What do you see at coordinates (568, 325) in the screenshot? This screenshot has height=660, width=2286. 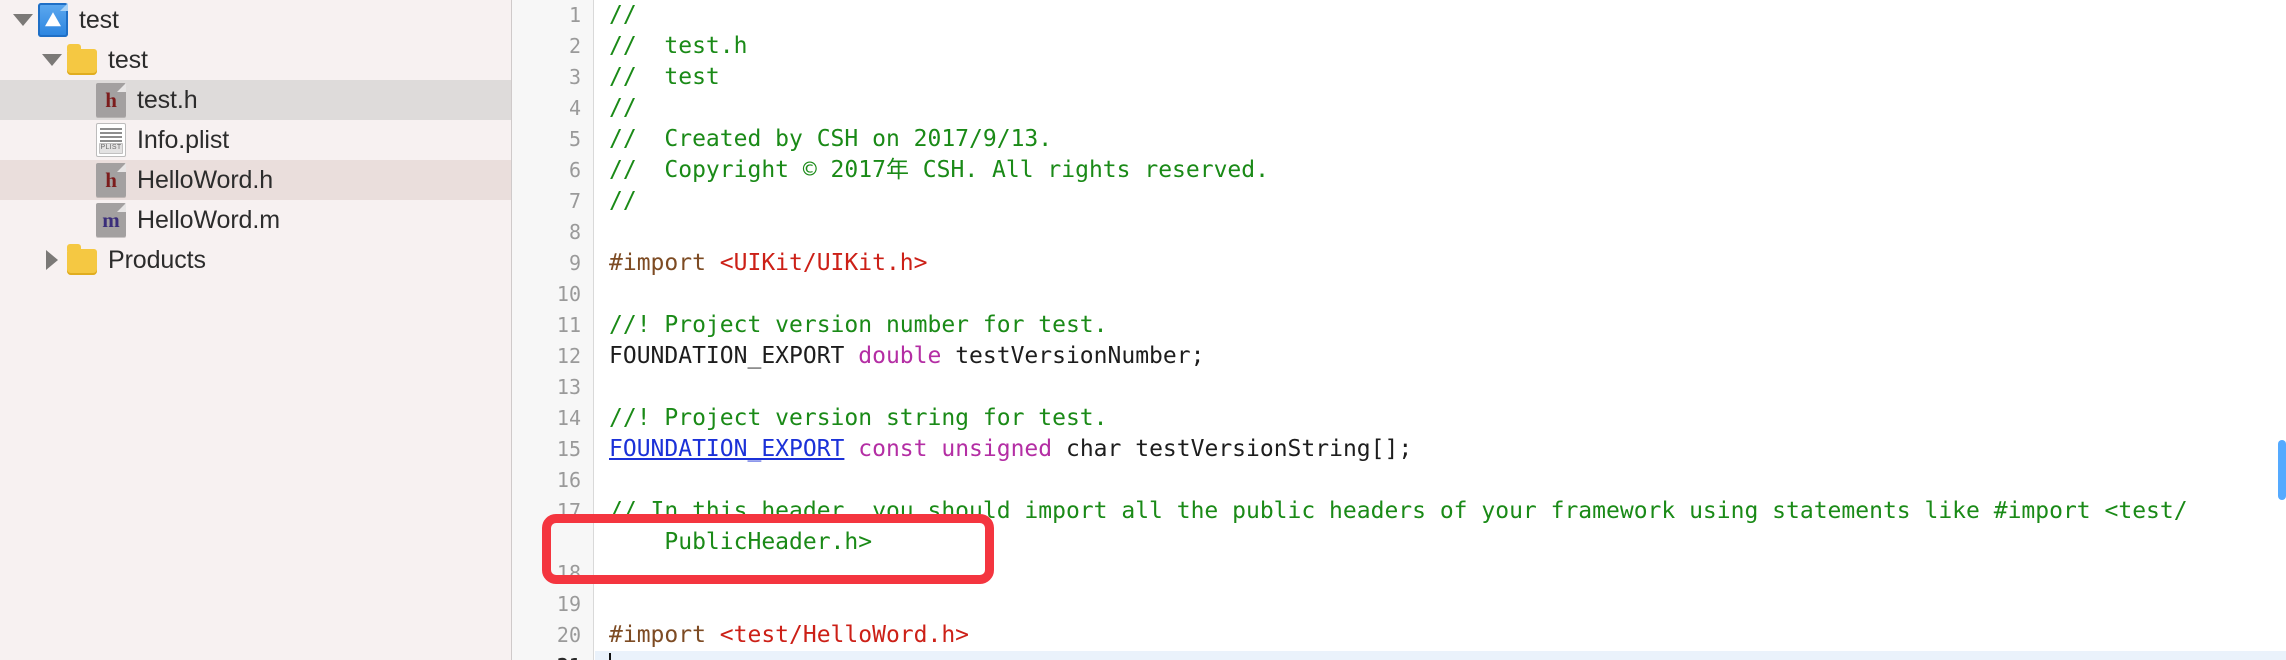 I see `line-number: 11` at bounding box center [568, 325].